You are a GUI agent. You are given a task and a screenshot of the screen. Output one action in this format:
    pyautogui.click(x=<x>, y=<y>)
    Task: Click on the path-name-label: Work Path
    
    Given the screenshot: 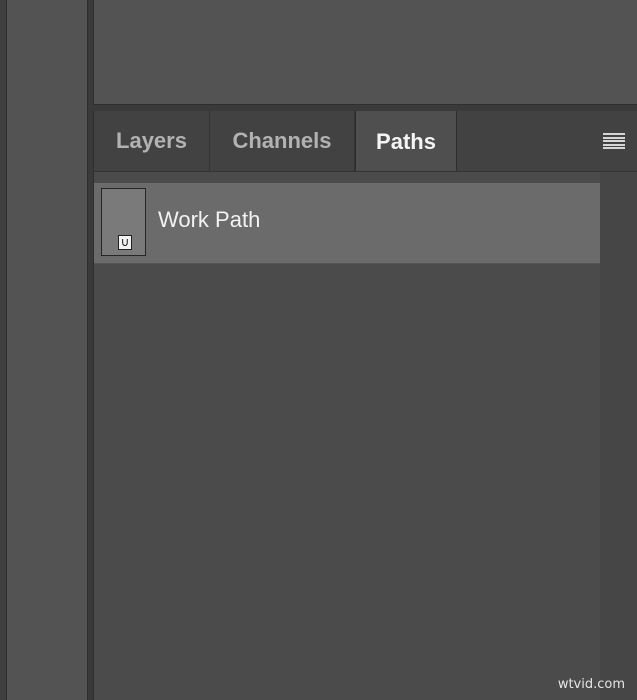 What is the action you would take?
    pyautogui.click(x=209, y=220)
    